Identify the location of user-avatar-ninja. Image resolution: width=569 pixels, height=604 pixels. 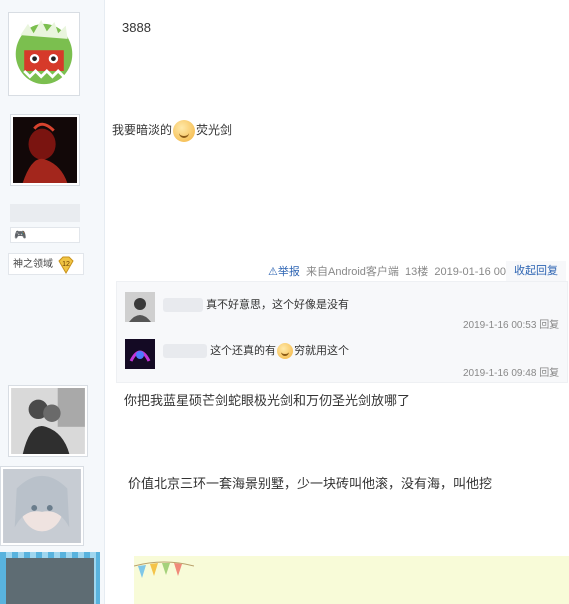
(50, 578).